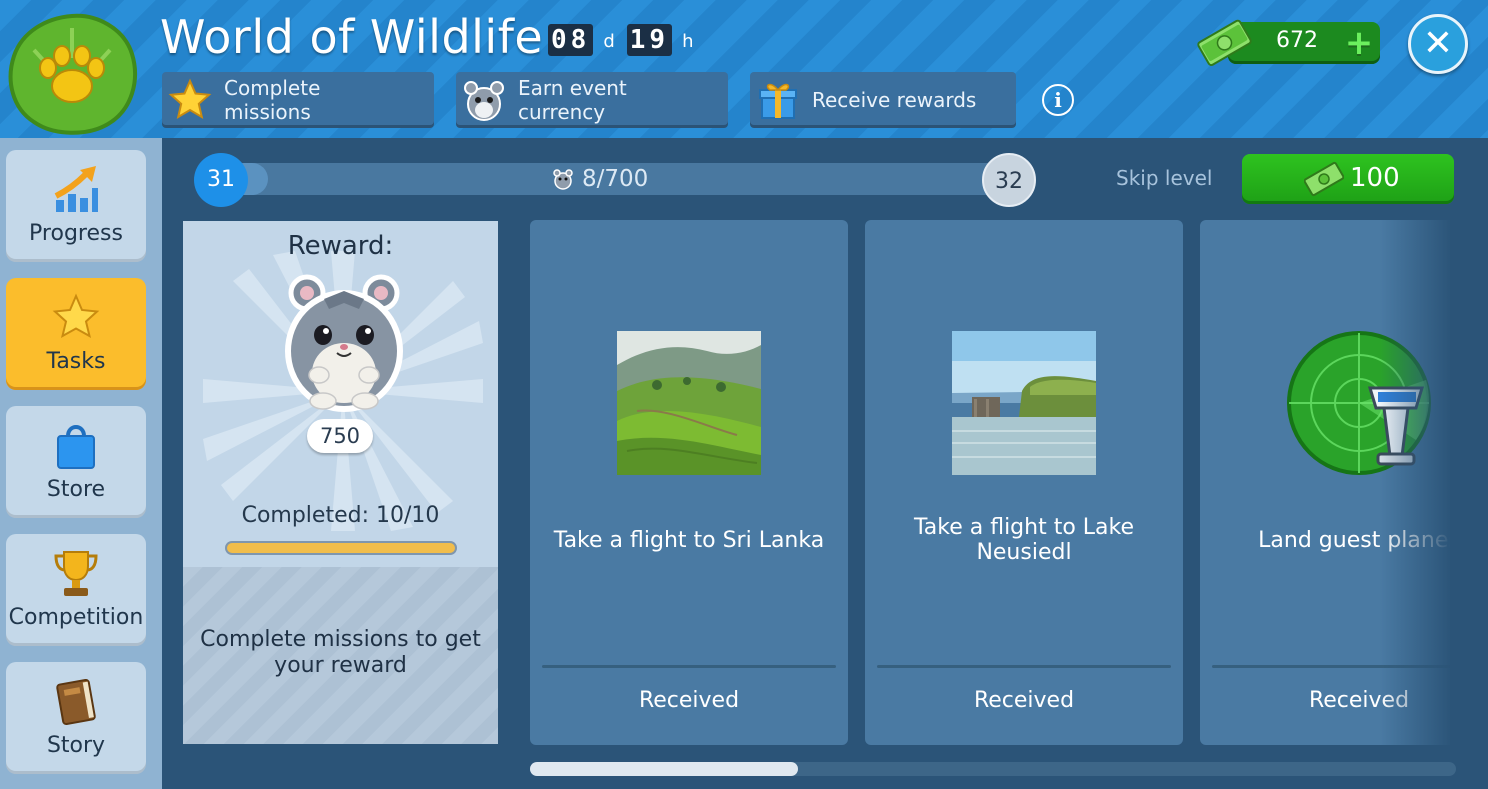  What do you see at coordinates (689, 403) in the screenshot?
I see `sri-lanka-tea-hills-photo` at bounding box center [689, 403].